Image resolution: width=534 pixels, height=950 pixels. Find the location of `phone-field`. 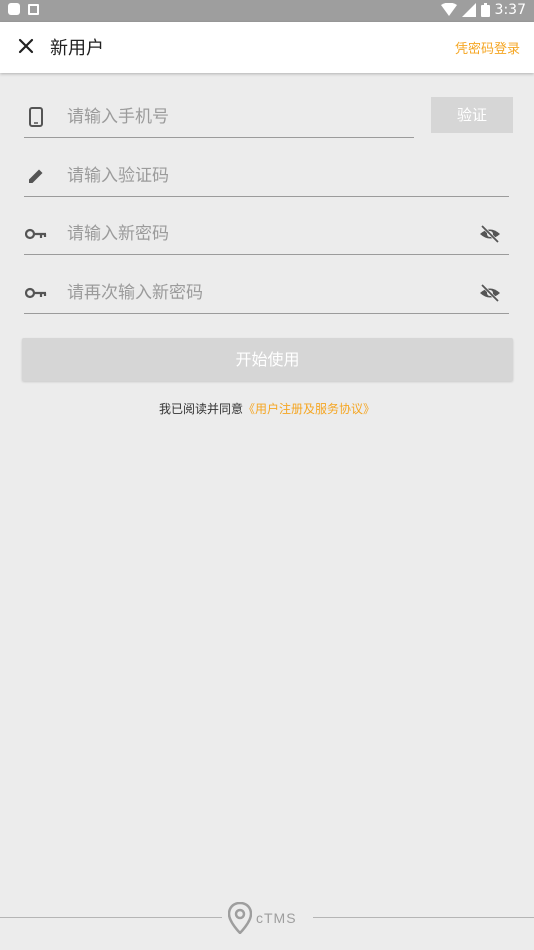

phone-field is located at coordinates (219, 116).